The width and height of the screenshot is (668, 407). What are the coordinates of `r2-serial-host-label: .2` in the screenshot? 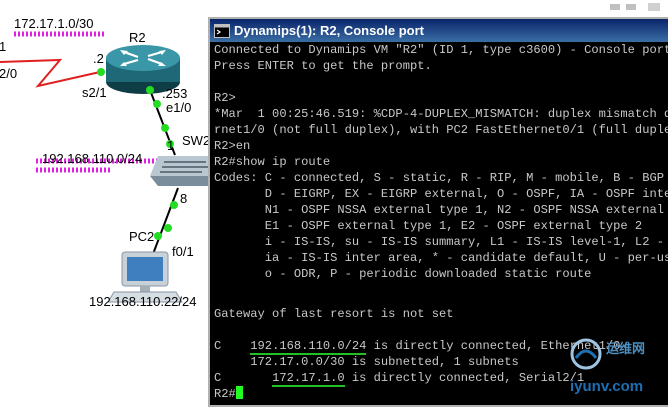 It's located at (98, 58).